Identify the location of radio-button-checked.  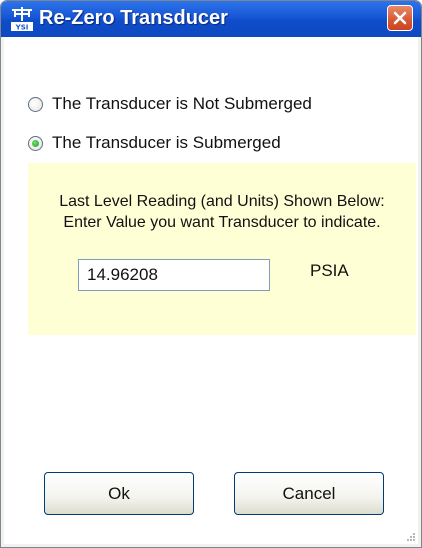
(35, 143).